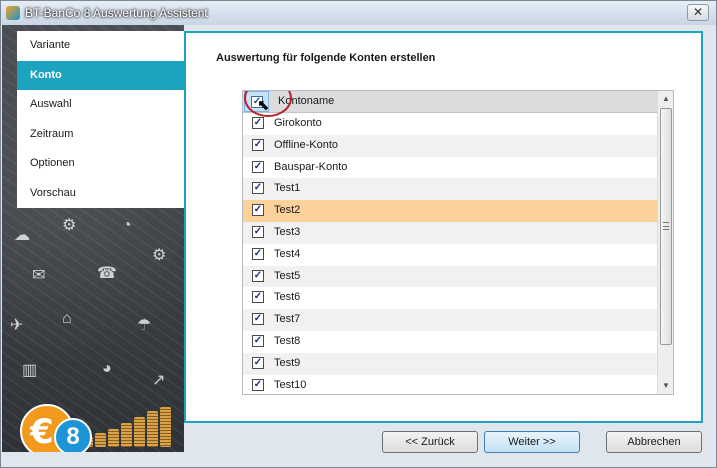  Describe the element at coordinates (100, 194) in the screenshot. I see `step-vorschau: Vorschau` at that location.